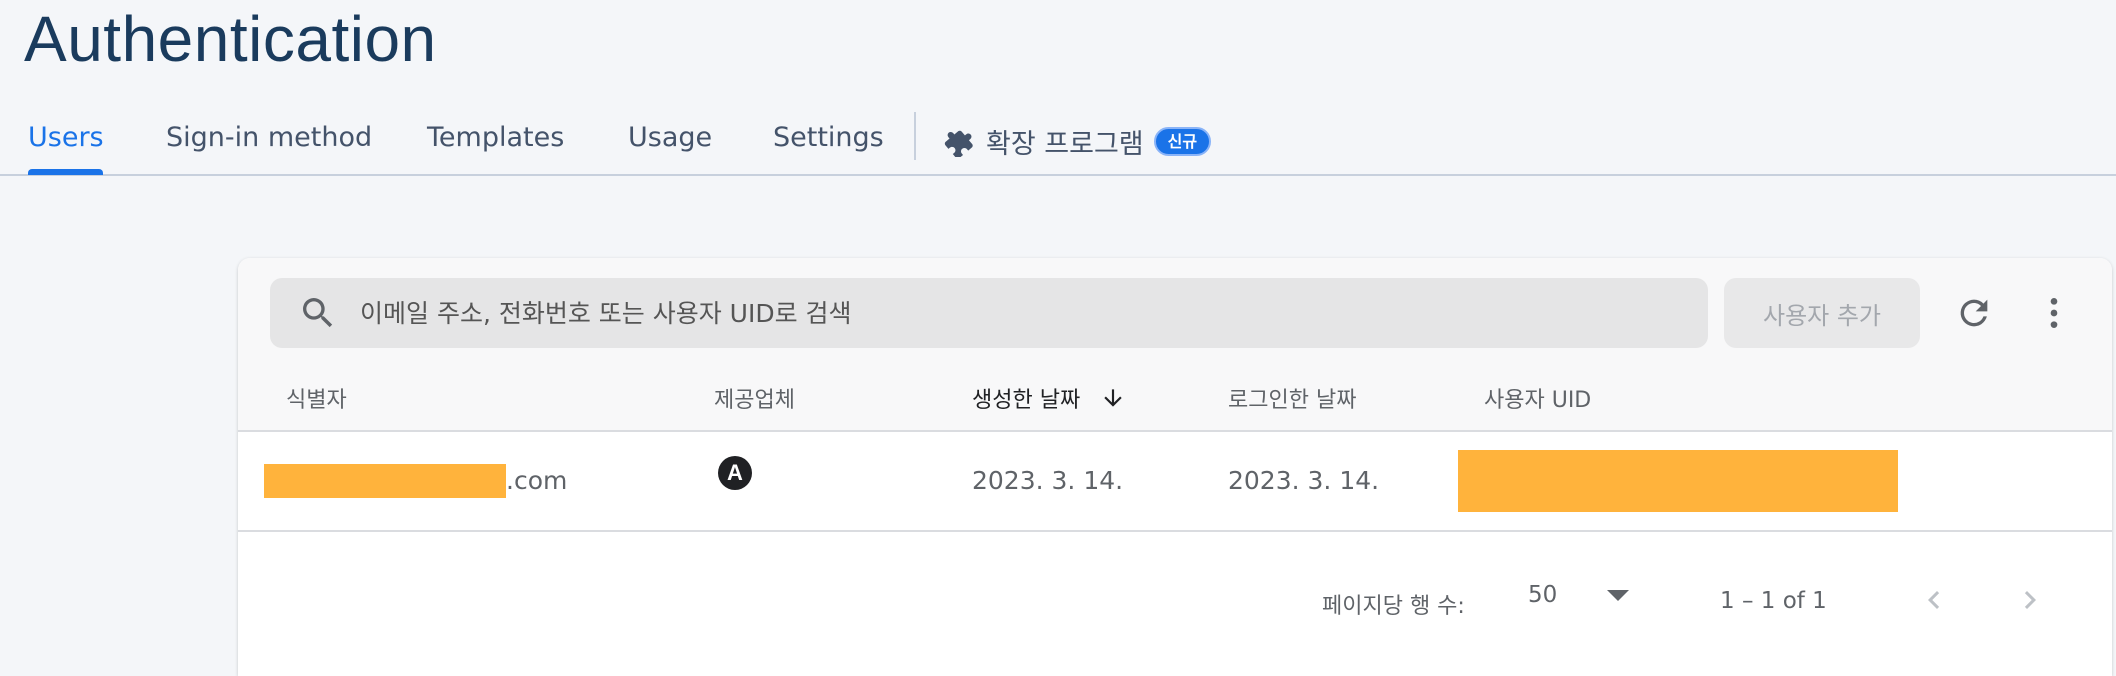 Image resolution: width=2116 pixels, height=676 pixels. Describe the element at coordinates (537, 480) in the screenshot. I see `identifier-cell: .com` at that location.